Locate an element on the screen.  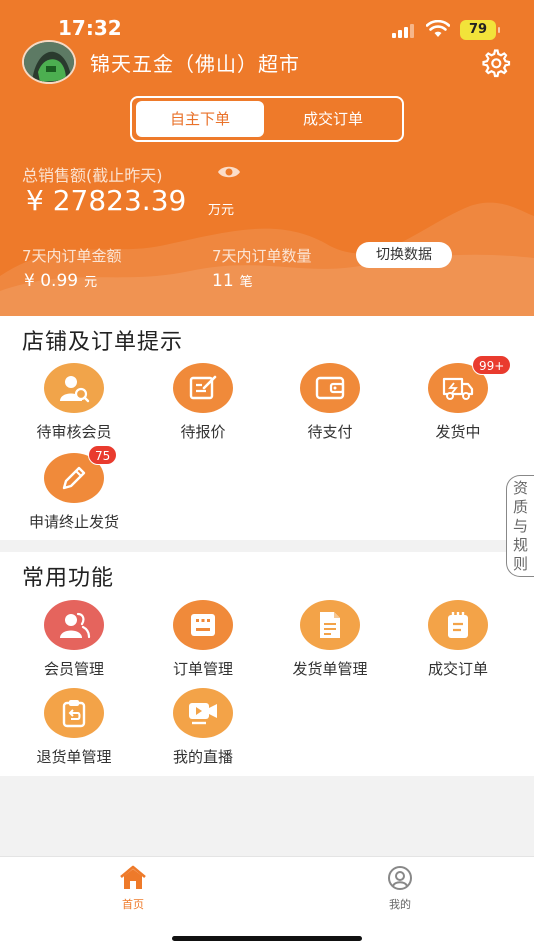
stop-shipping-count-badge: 75 is located at coordinates (103, 455).